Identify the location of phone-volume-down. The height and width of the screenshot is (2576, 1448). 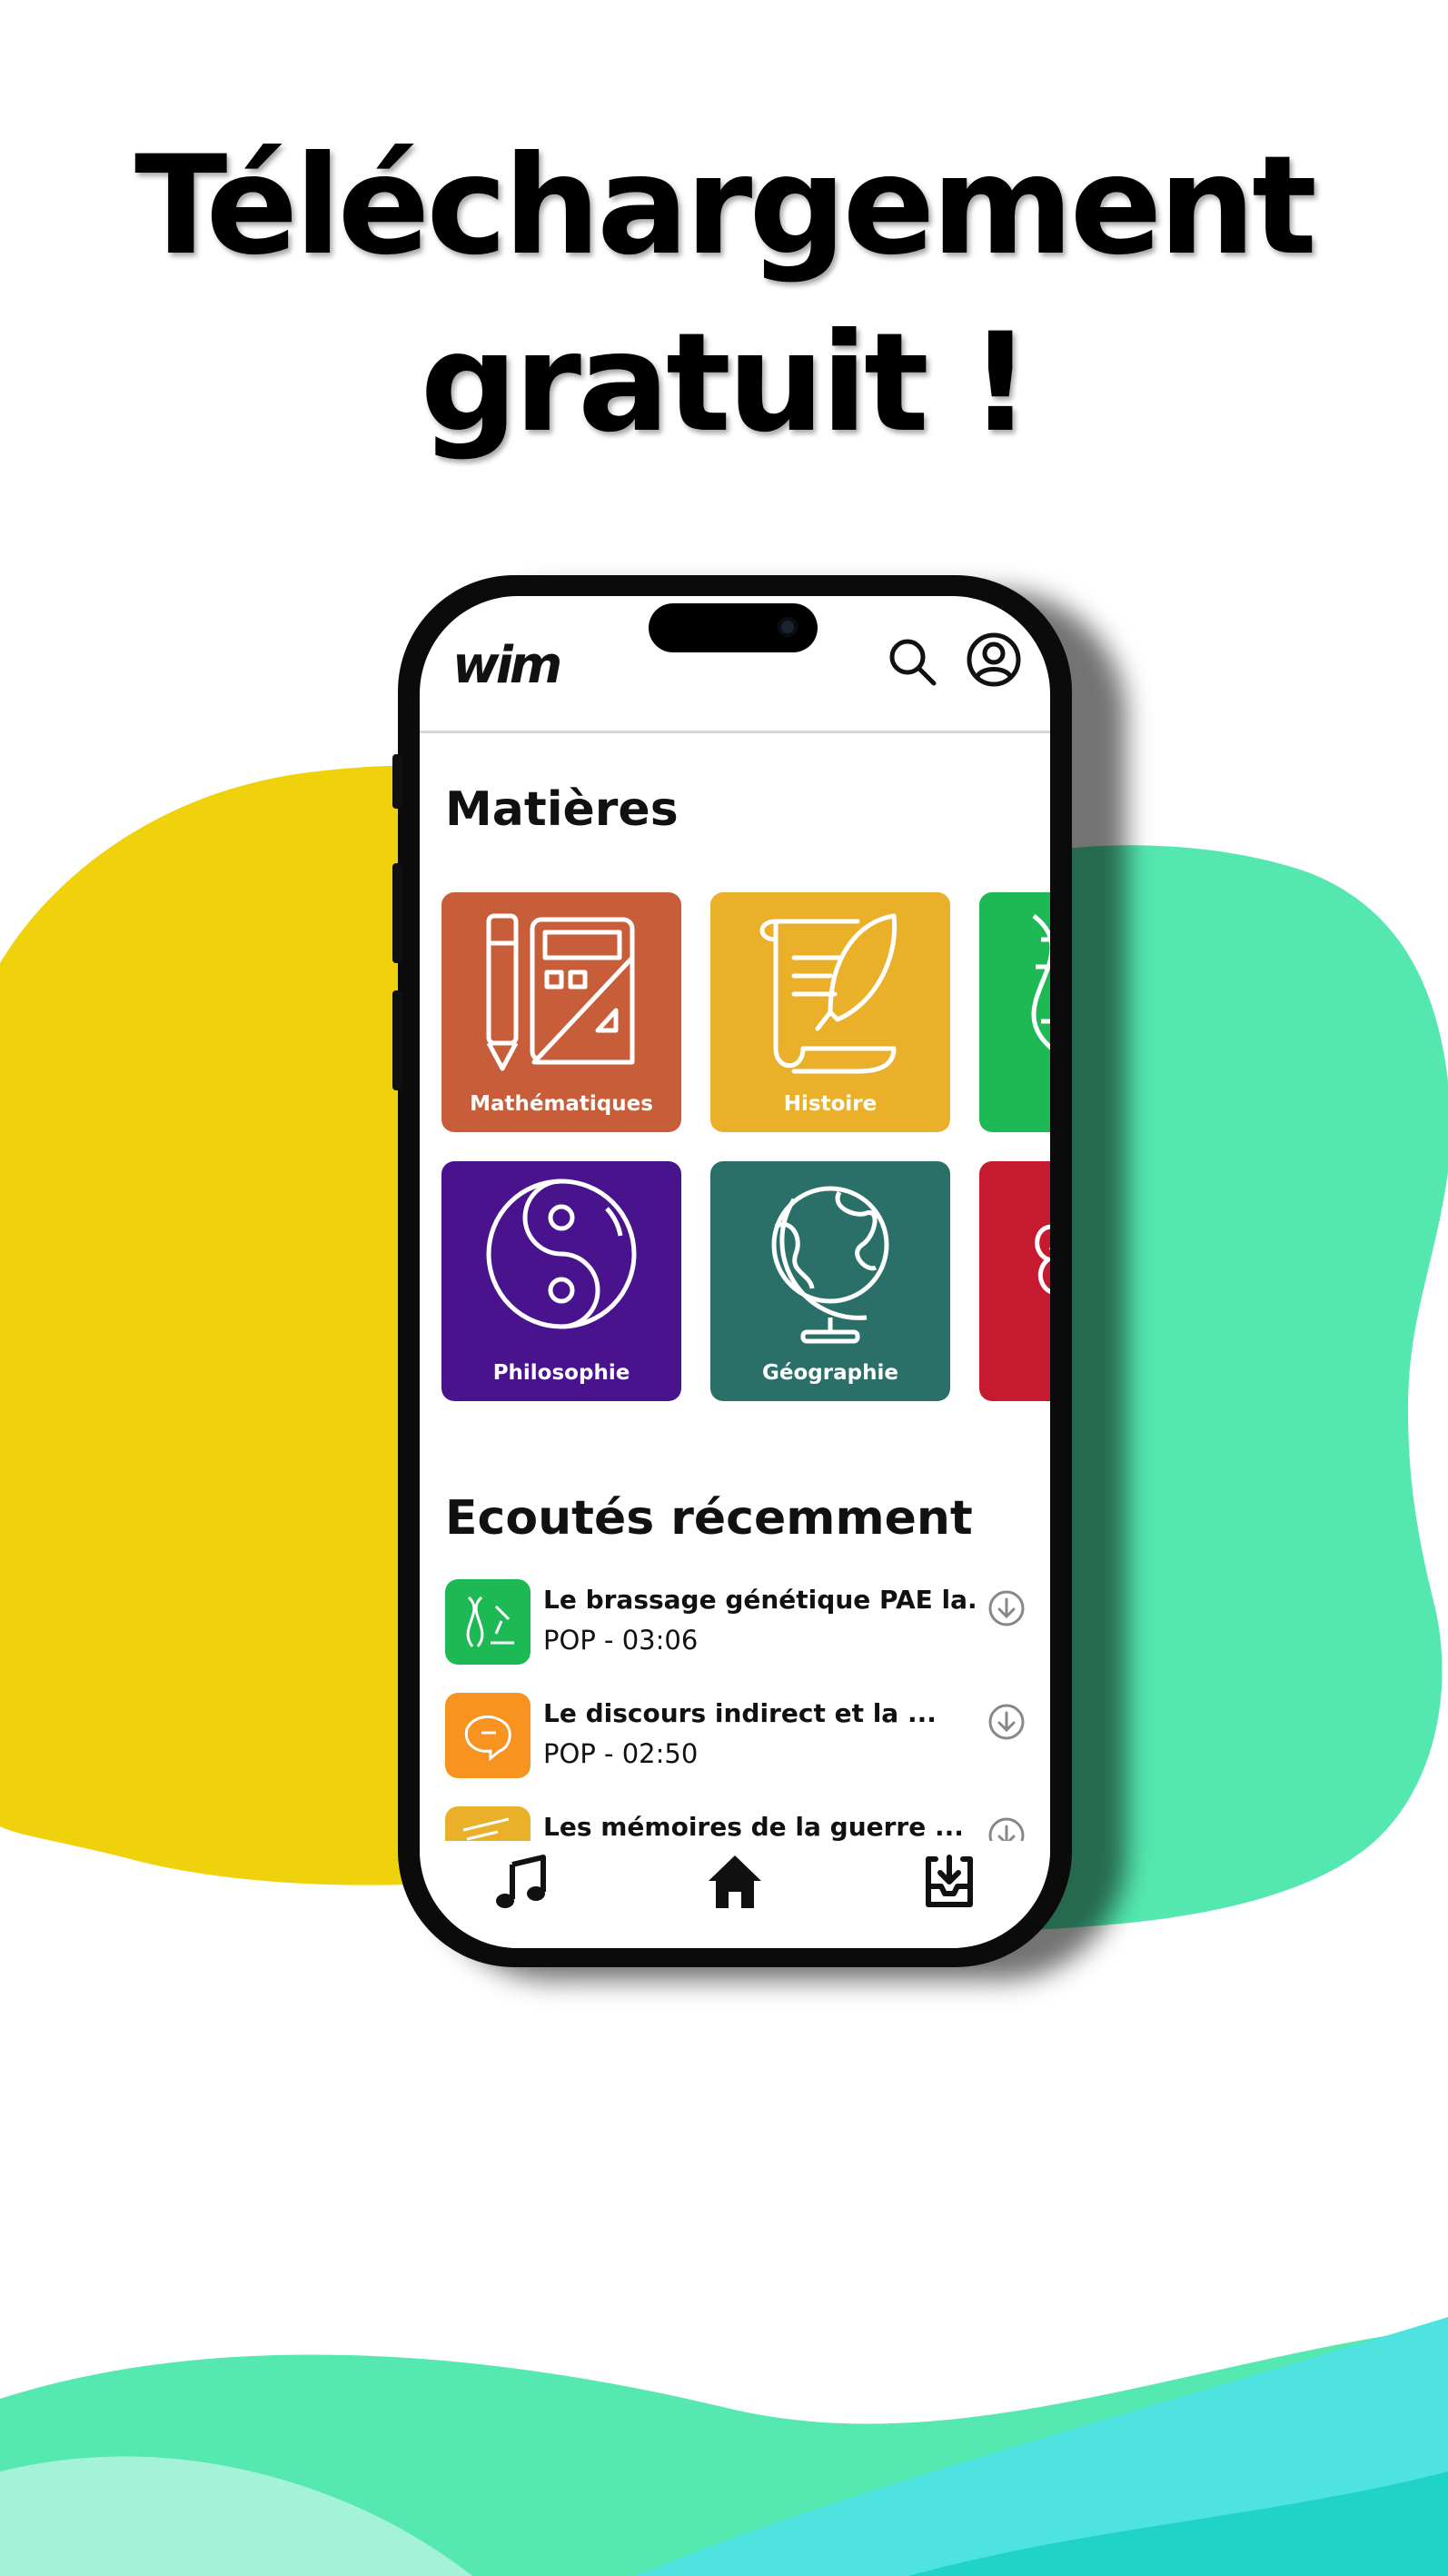
(397, 1040).